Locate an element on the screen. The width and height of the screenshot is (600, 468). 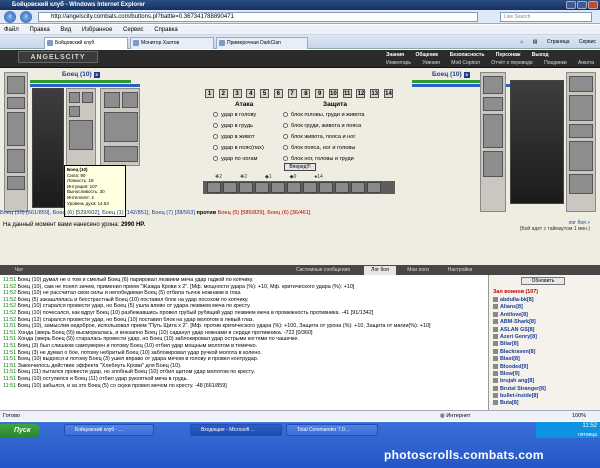
attack-chest-radio: удар в грудь is located at coordinates (233, 126).